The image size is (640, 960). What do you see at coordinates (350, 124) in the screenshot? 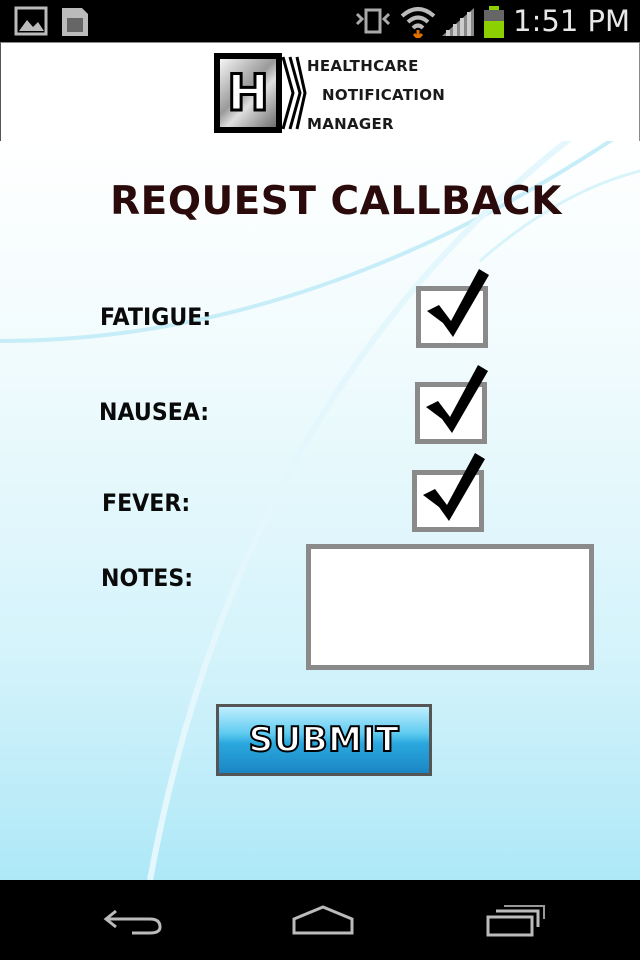
I see `brand-line-3: MANAGER` at bounding box center [350, 124].